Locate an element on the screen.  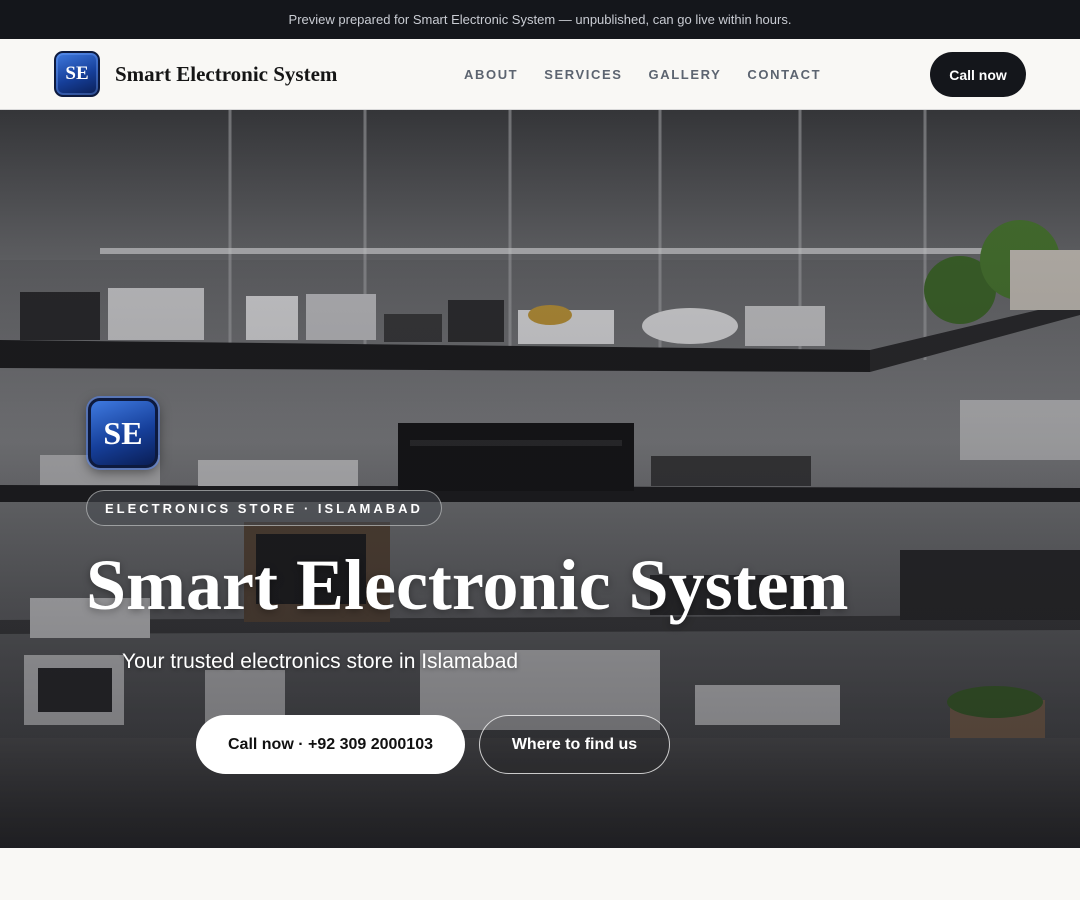
find-us-button: Where to find us is located at coordinates (574, 744).